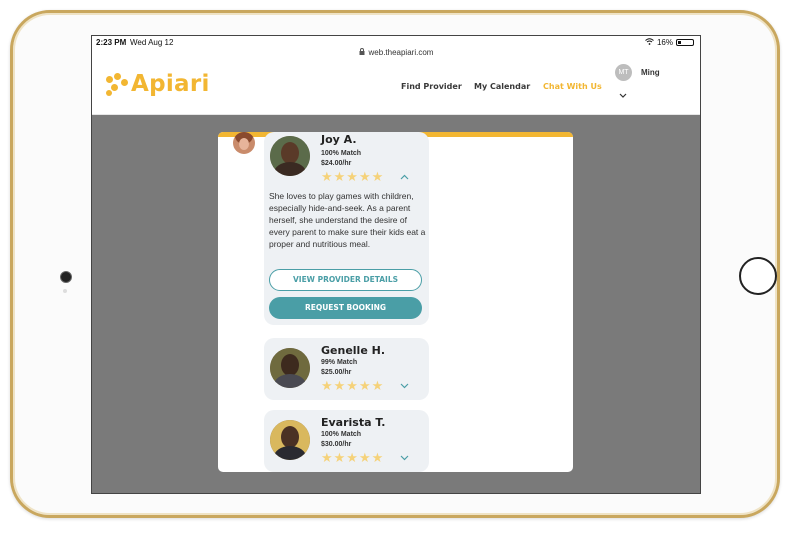 The width and height of the screenshot is (804, 536). I want to click on provider-name: Evarista T., so click(353, 422).